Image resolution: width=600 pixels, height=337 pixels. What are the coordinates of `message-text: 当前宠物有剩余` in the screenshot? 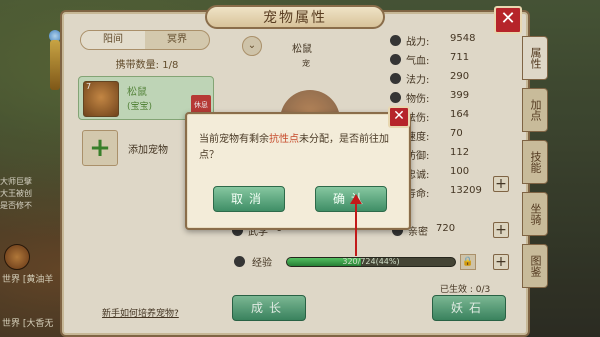 It's located at (234, 139).